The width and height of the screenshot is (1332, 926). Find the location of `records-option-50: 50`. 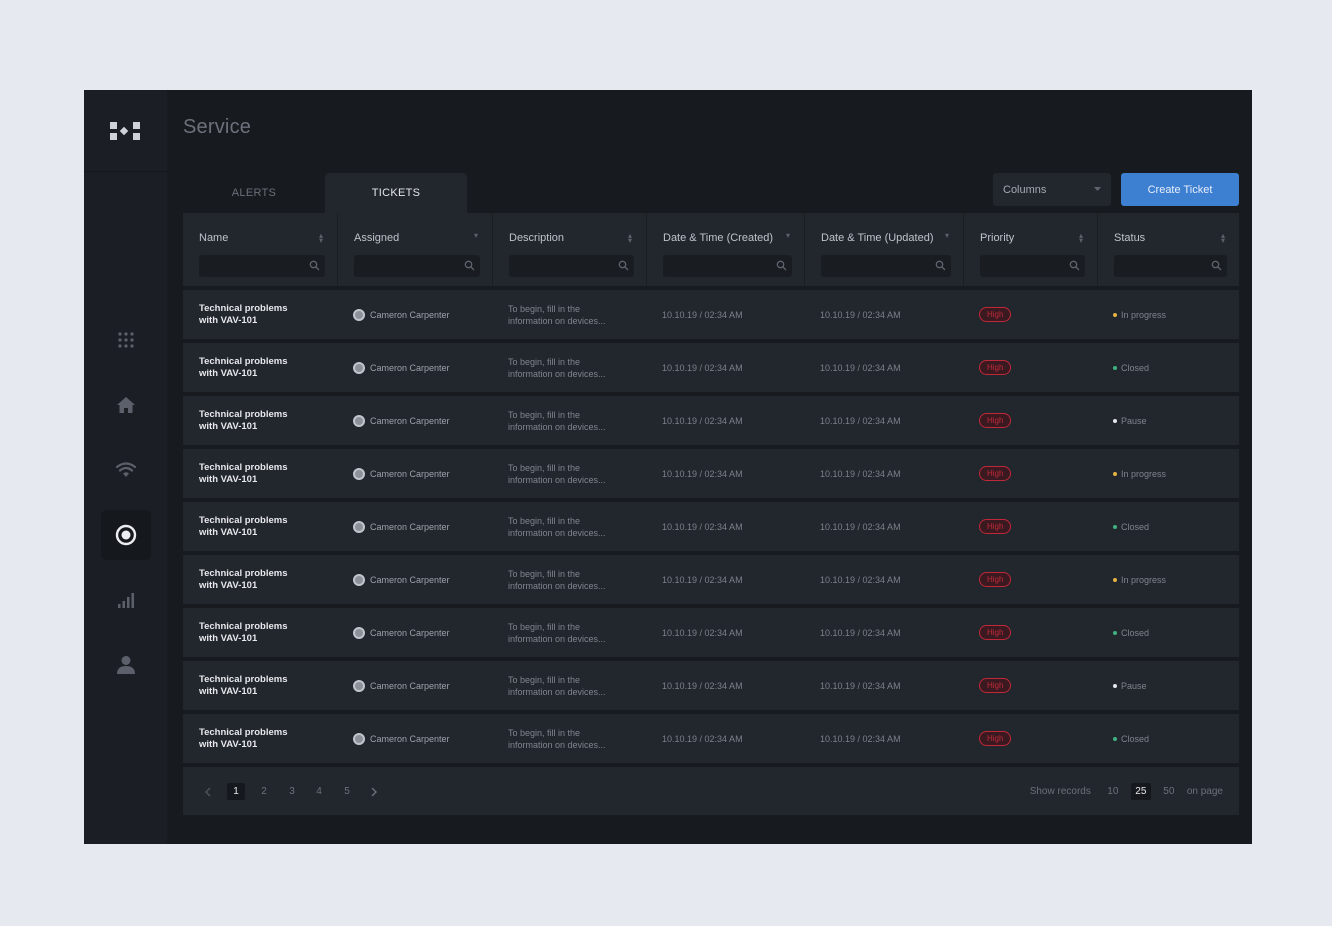

records-option-50: 50 is located at coordinates (1169, 791).